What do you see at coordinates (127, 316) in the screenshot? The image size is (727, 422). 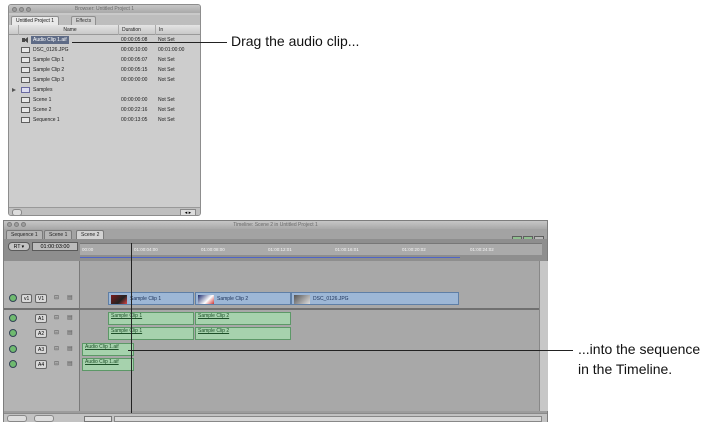 I see `clip-label: Sample Clip 1` at bounding box center [127, 316].